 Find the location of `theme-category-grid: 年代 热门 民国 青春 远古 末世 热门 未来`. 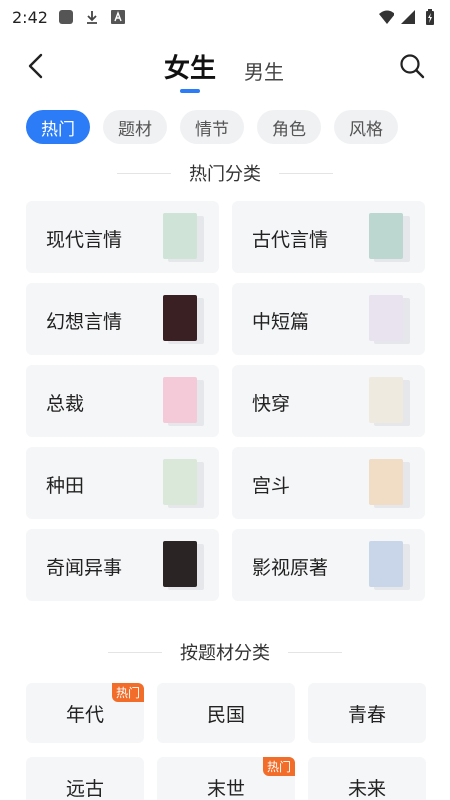

theme-category-grid: 年代 热门 民国 青春 远古 末世 热门 未来 is located at coordinates (226, 741).